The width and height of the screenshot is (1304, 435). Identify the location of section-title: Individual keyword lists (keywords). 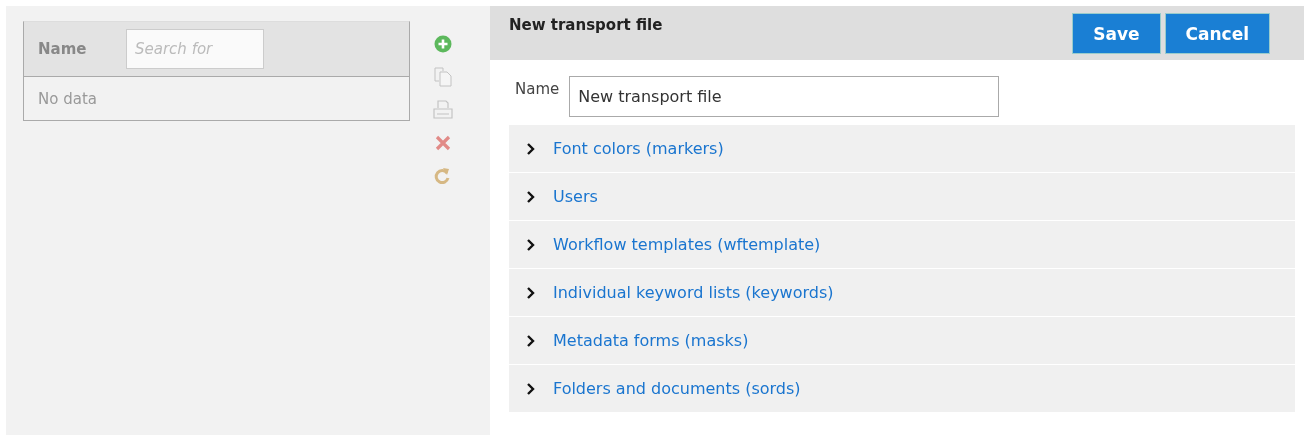
(693, 292).